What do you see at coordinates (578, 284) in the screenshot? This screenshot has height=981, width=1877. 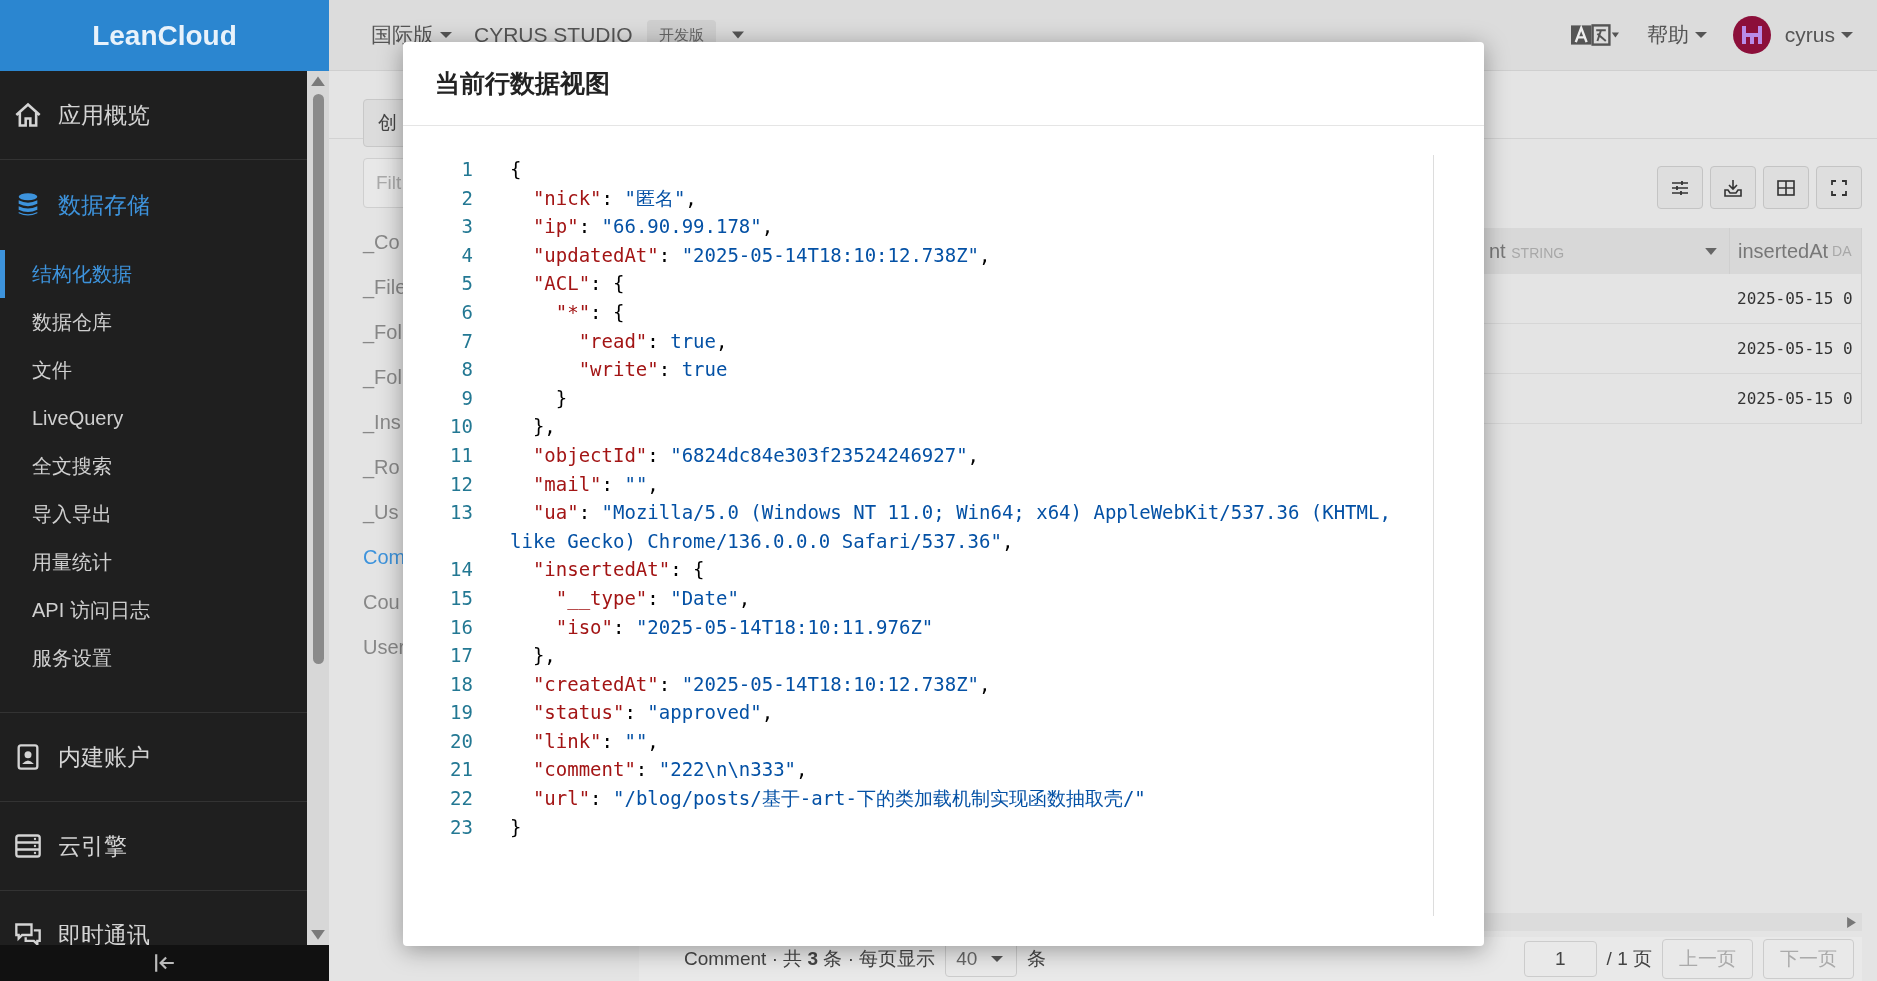 I see `code-line: "ACL": {` at bounding box center [578, 284].